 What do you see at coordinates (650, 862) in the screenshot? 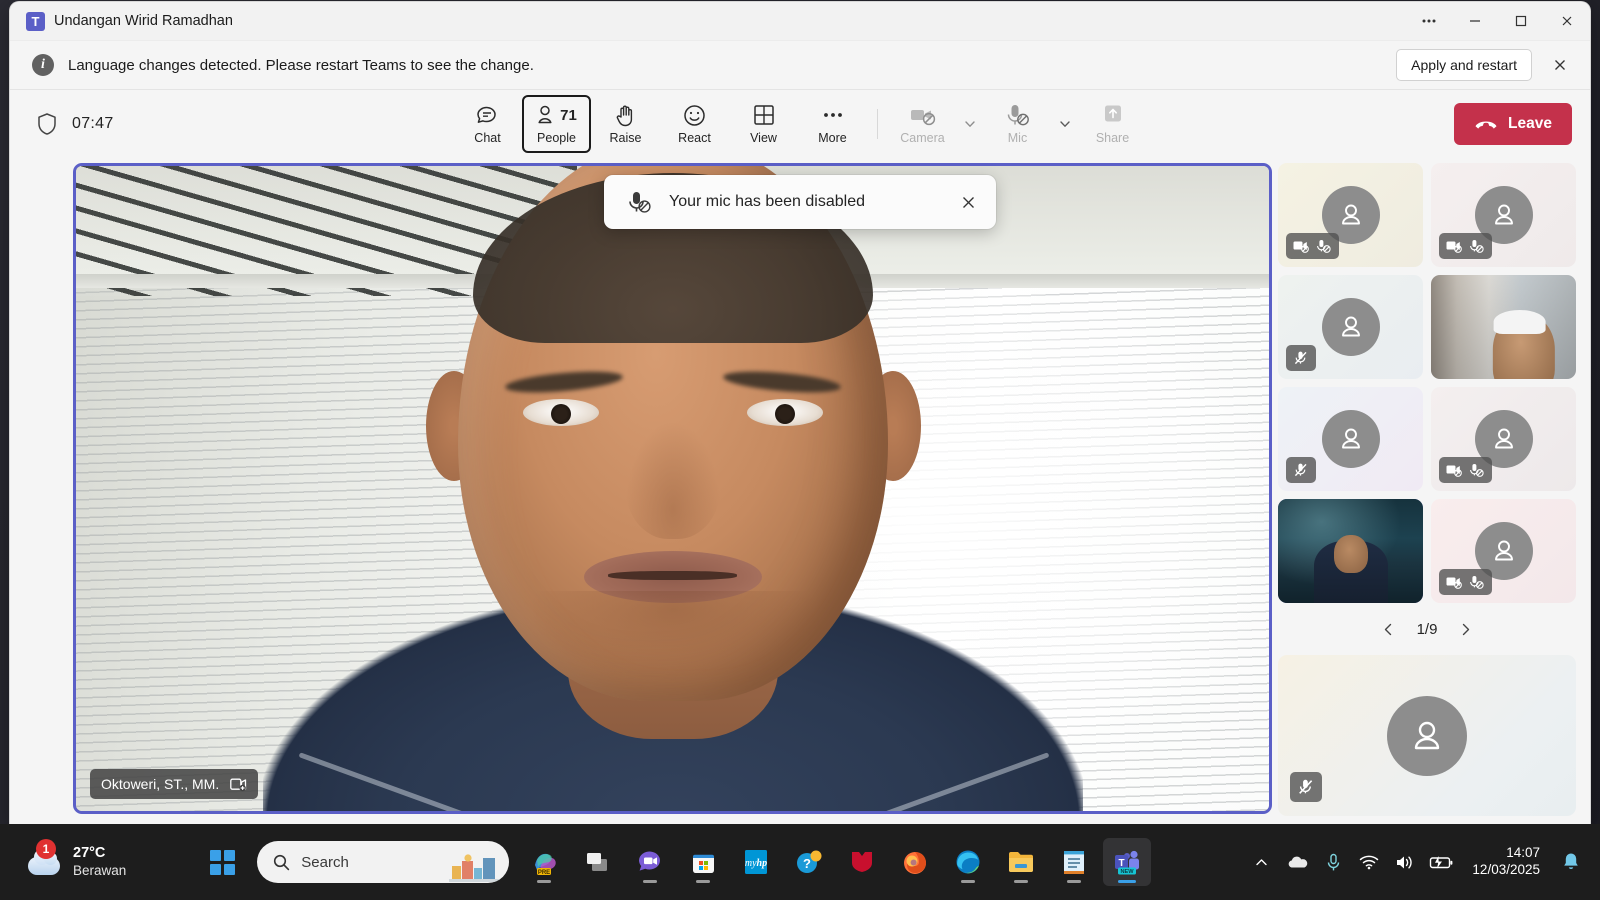
I see `teams-chat-icon` at bounding box center [650, 862].